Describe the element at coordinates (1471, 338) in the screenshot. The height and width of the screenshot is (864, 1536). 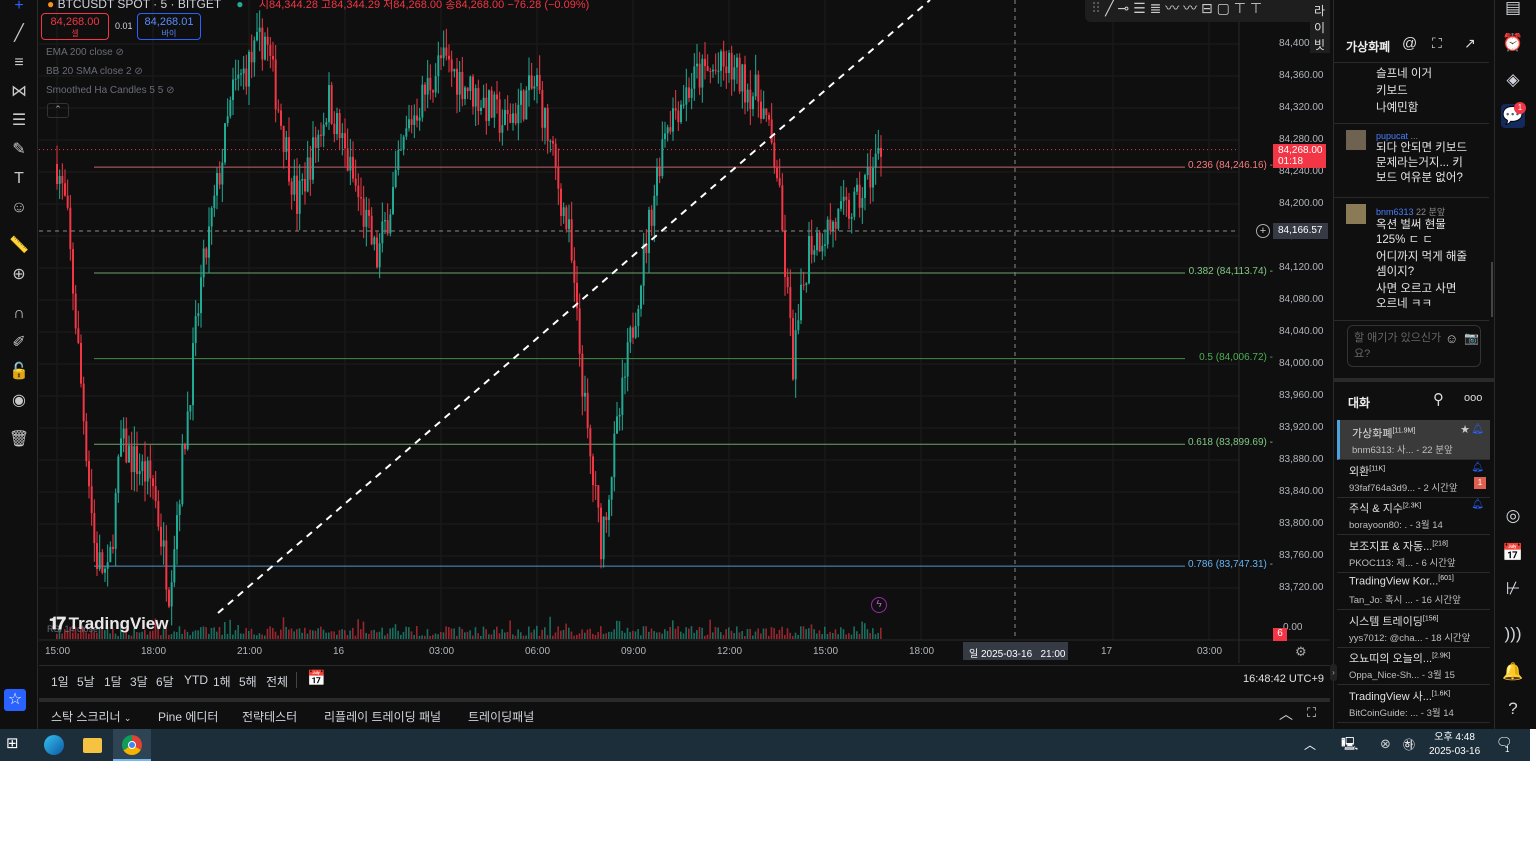
I see `camera-icon: 📷` at that location.